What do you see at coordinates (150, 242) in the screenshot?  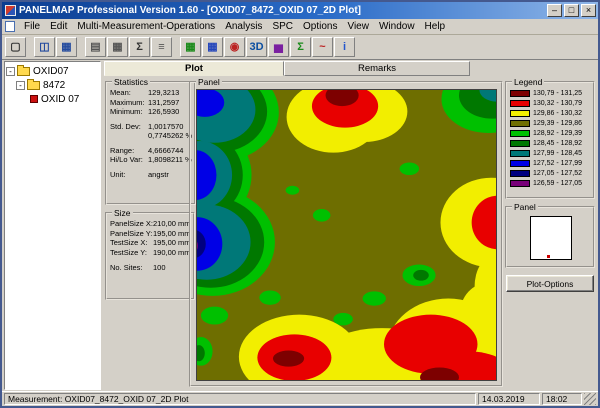 I see `size-row: TestSize X: 195,00 mm` at bounding box center [150, 242].